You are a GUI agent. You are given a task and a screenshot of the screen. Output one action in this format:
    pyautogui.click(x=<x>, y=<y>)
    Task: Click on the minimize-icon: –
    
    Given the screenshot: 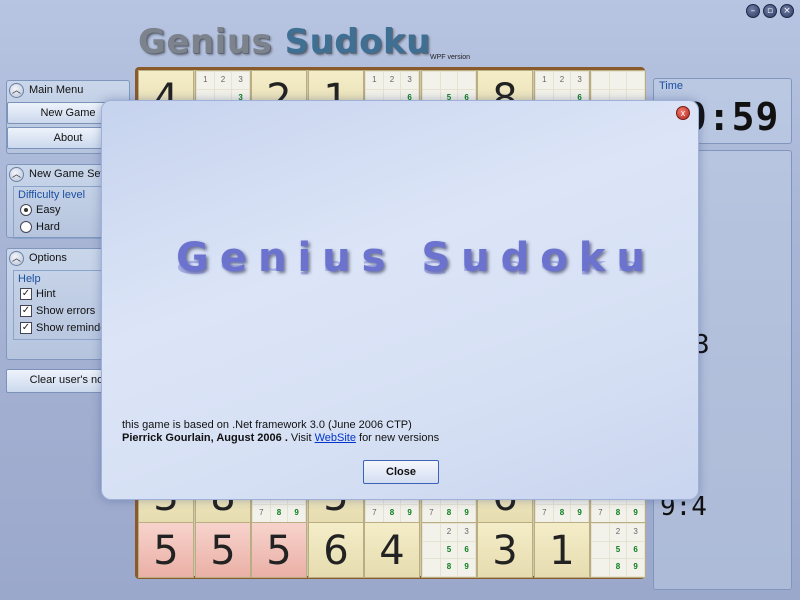 What is the action you would take?
    pyautogui.click(x=753, y=11)
    